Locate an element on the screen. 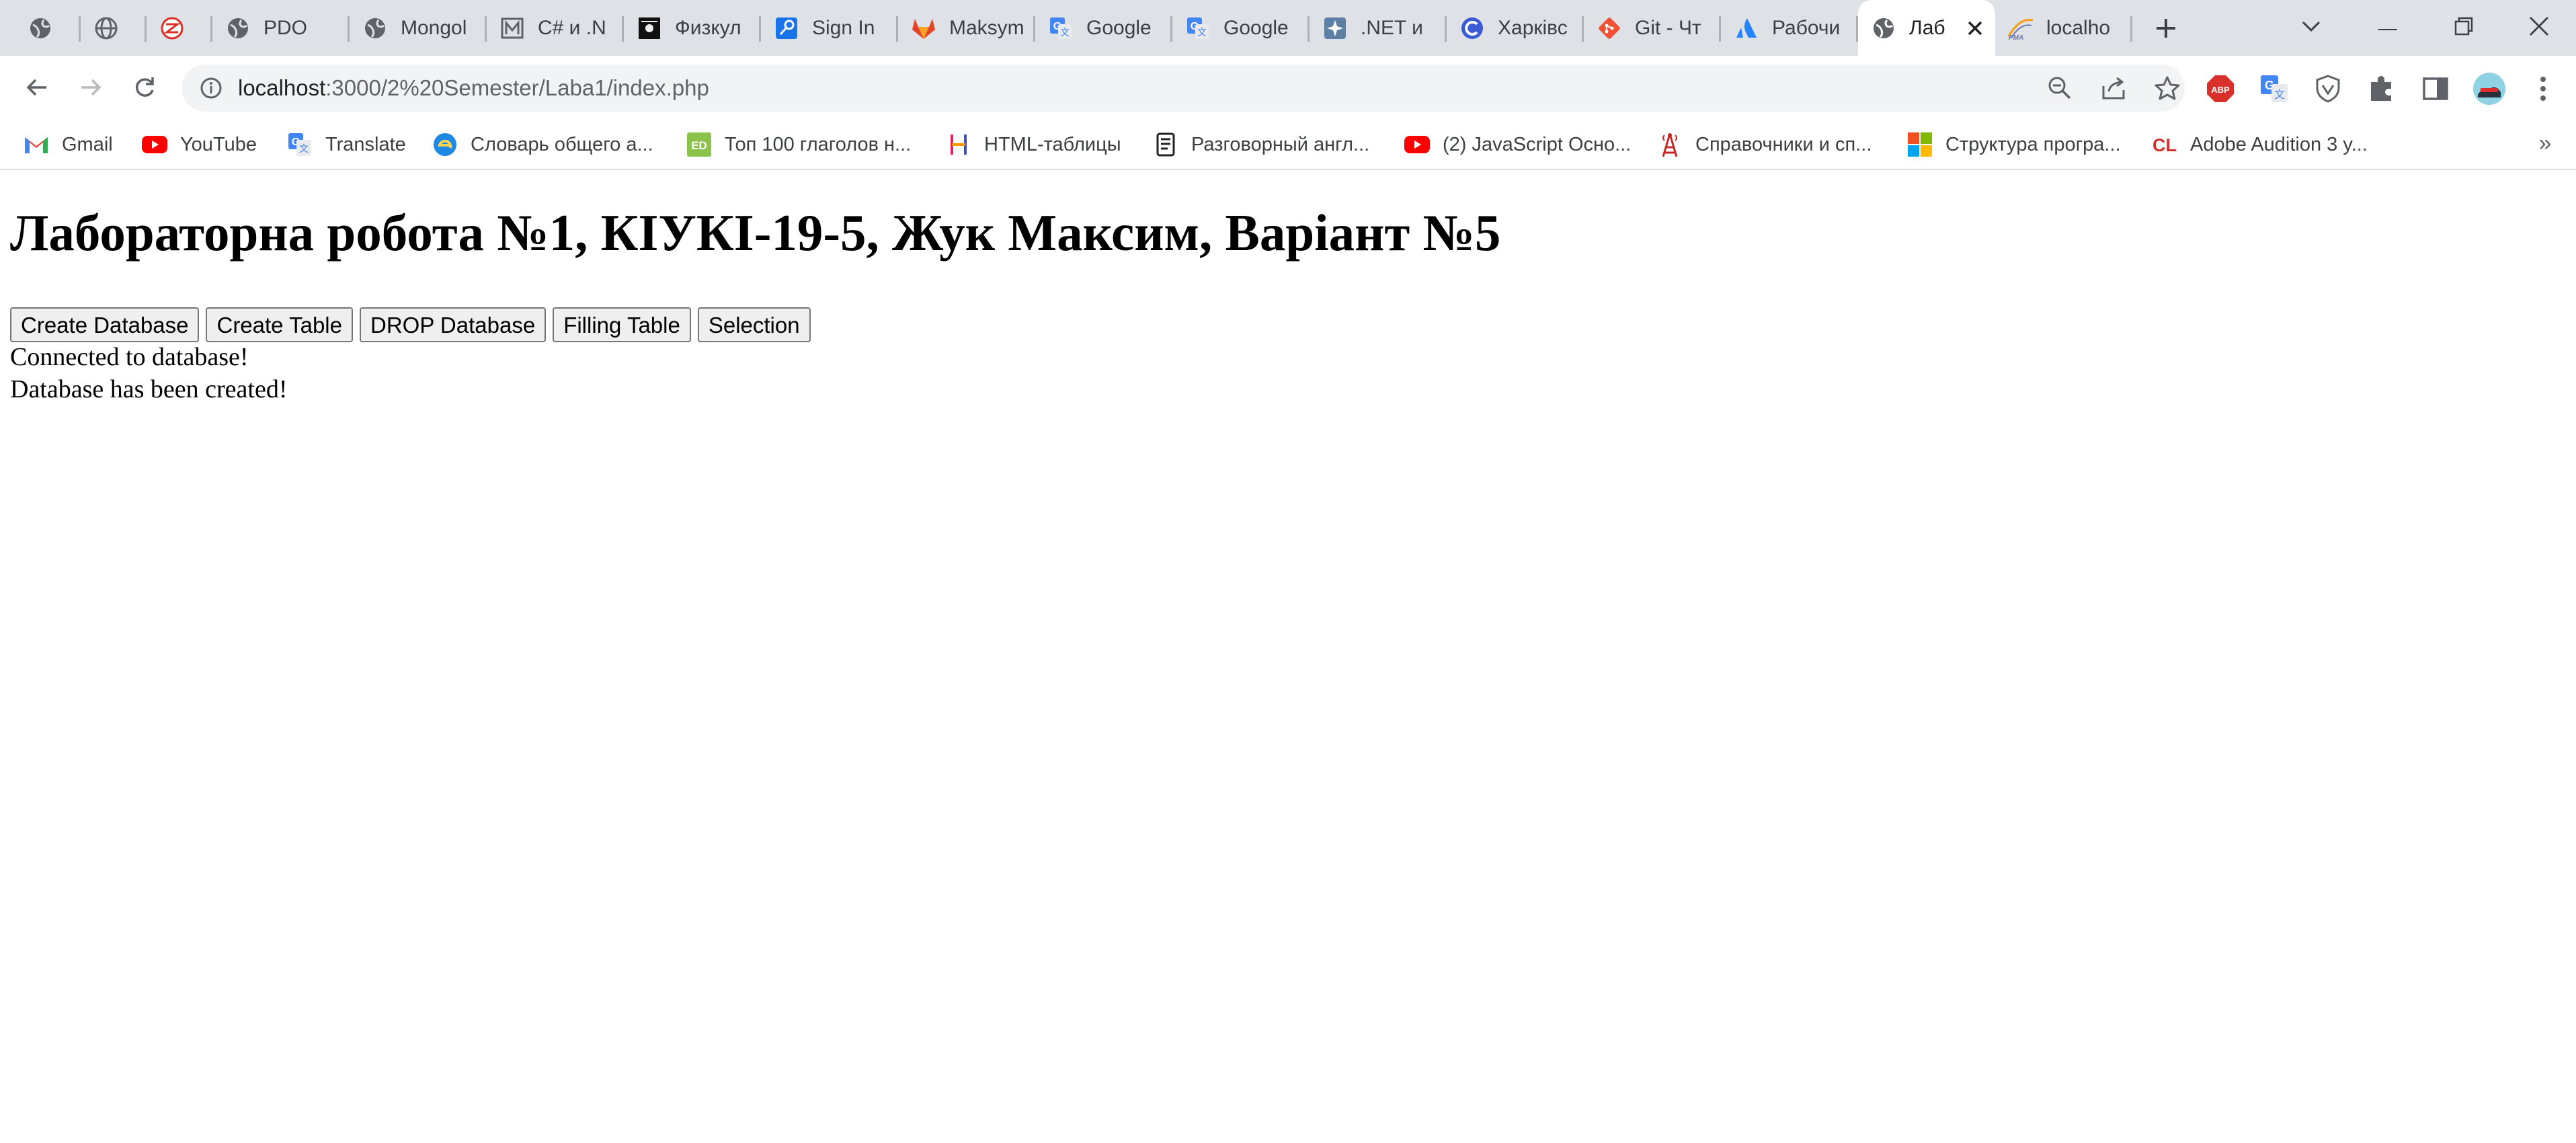 This screenshot has height=1143, width=2576. h-icon is located at coordinates (958, 144).